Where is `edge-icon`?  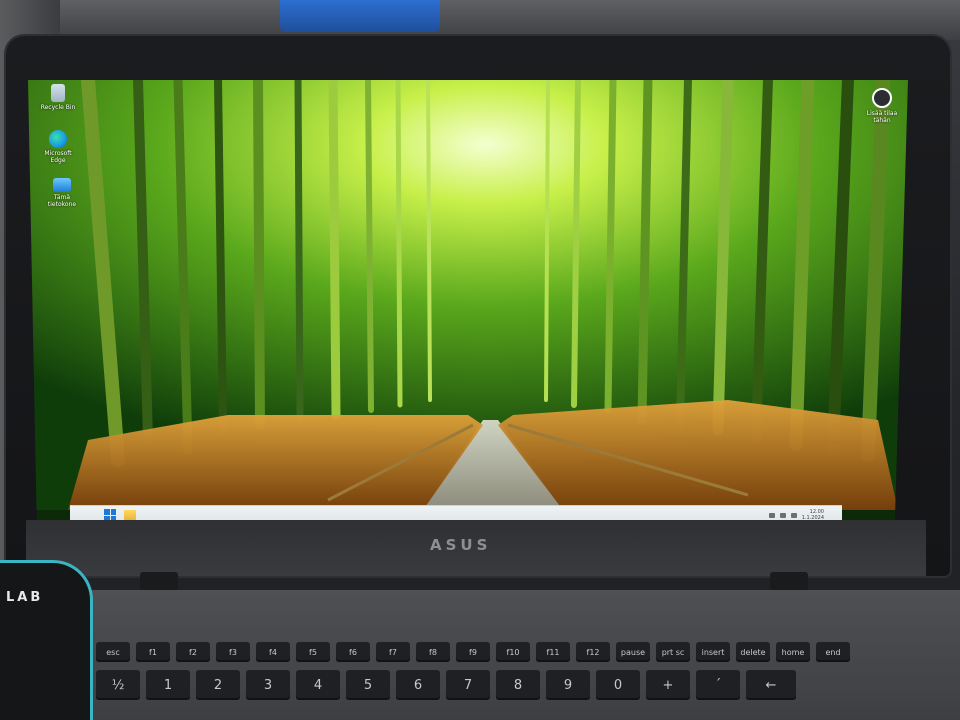 edge-icon is located at coordinates (58, 139).